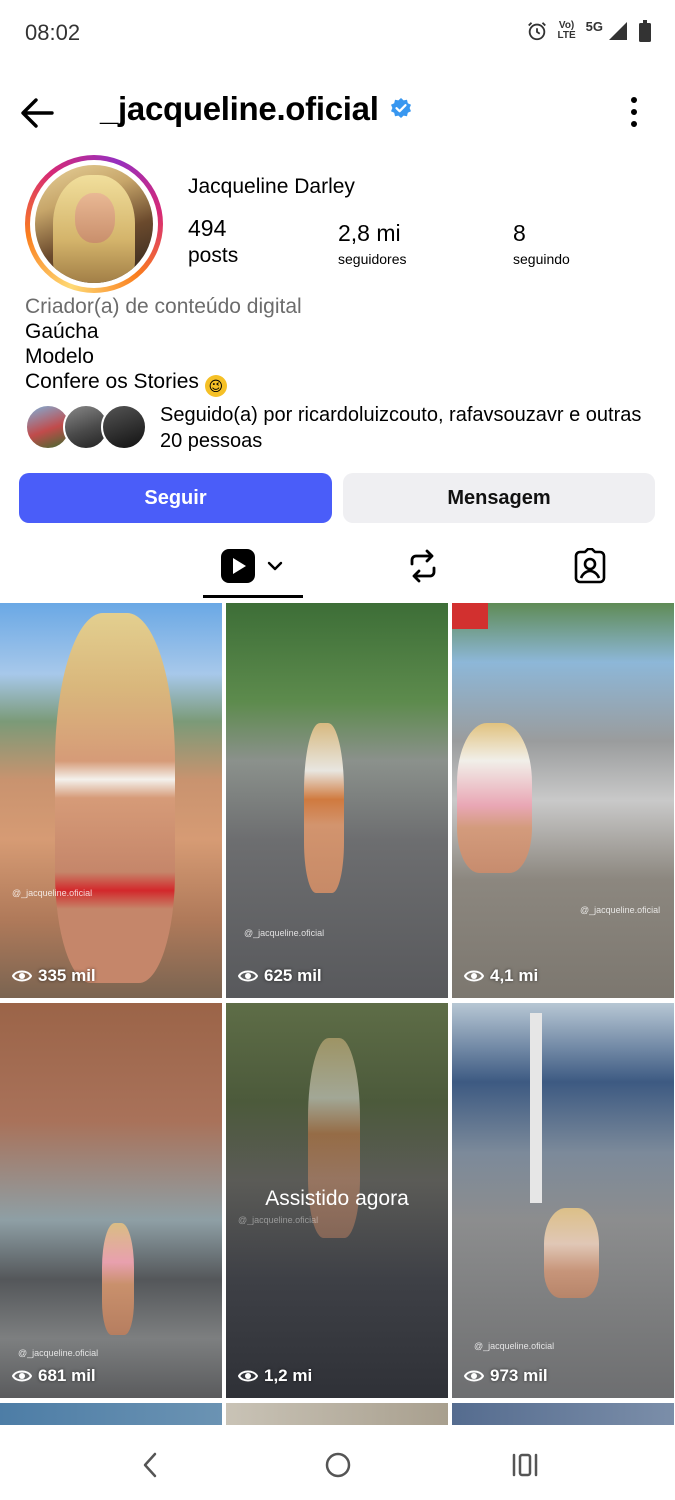 The width and height of the screenshot is (675, 1500). Describe the element at coordinates (337, 800) in the screenshot. I see `reel-tile: @_jacqueline.oficial 625 mil` at that location.